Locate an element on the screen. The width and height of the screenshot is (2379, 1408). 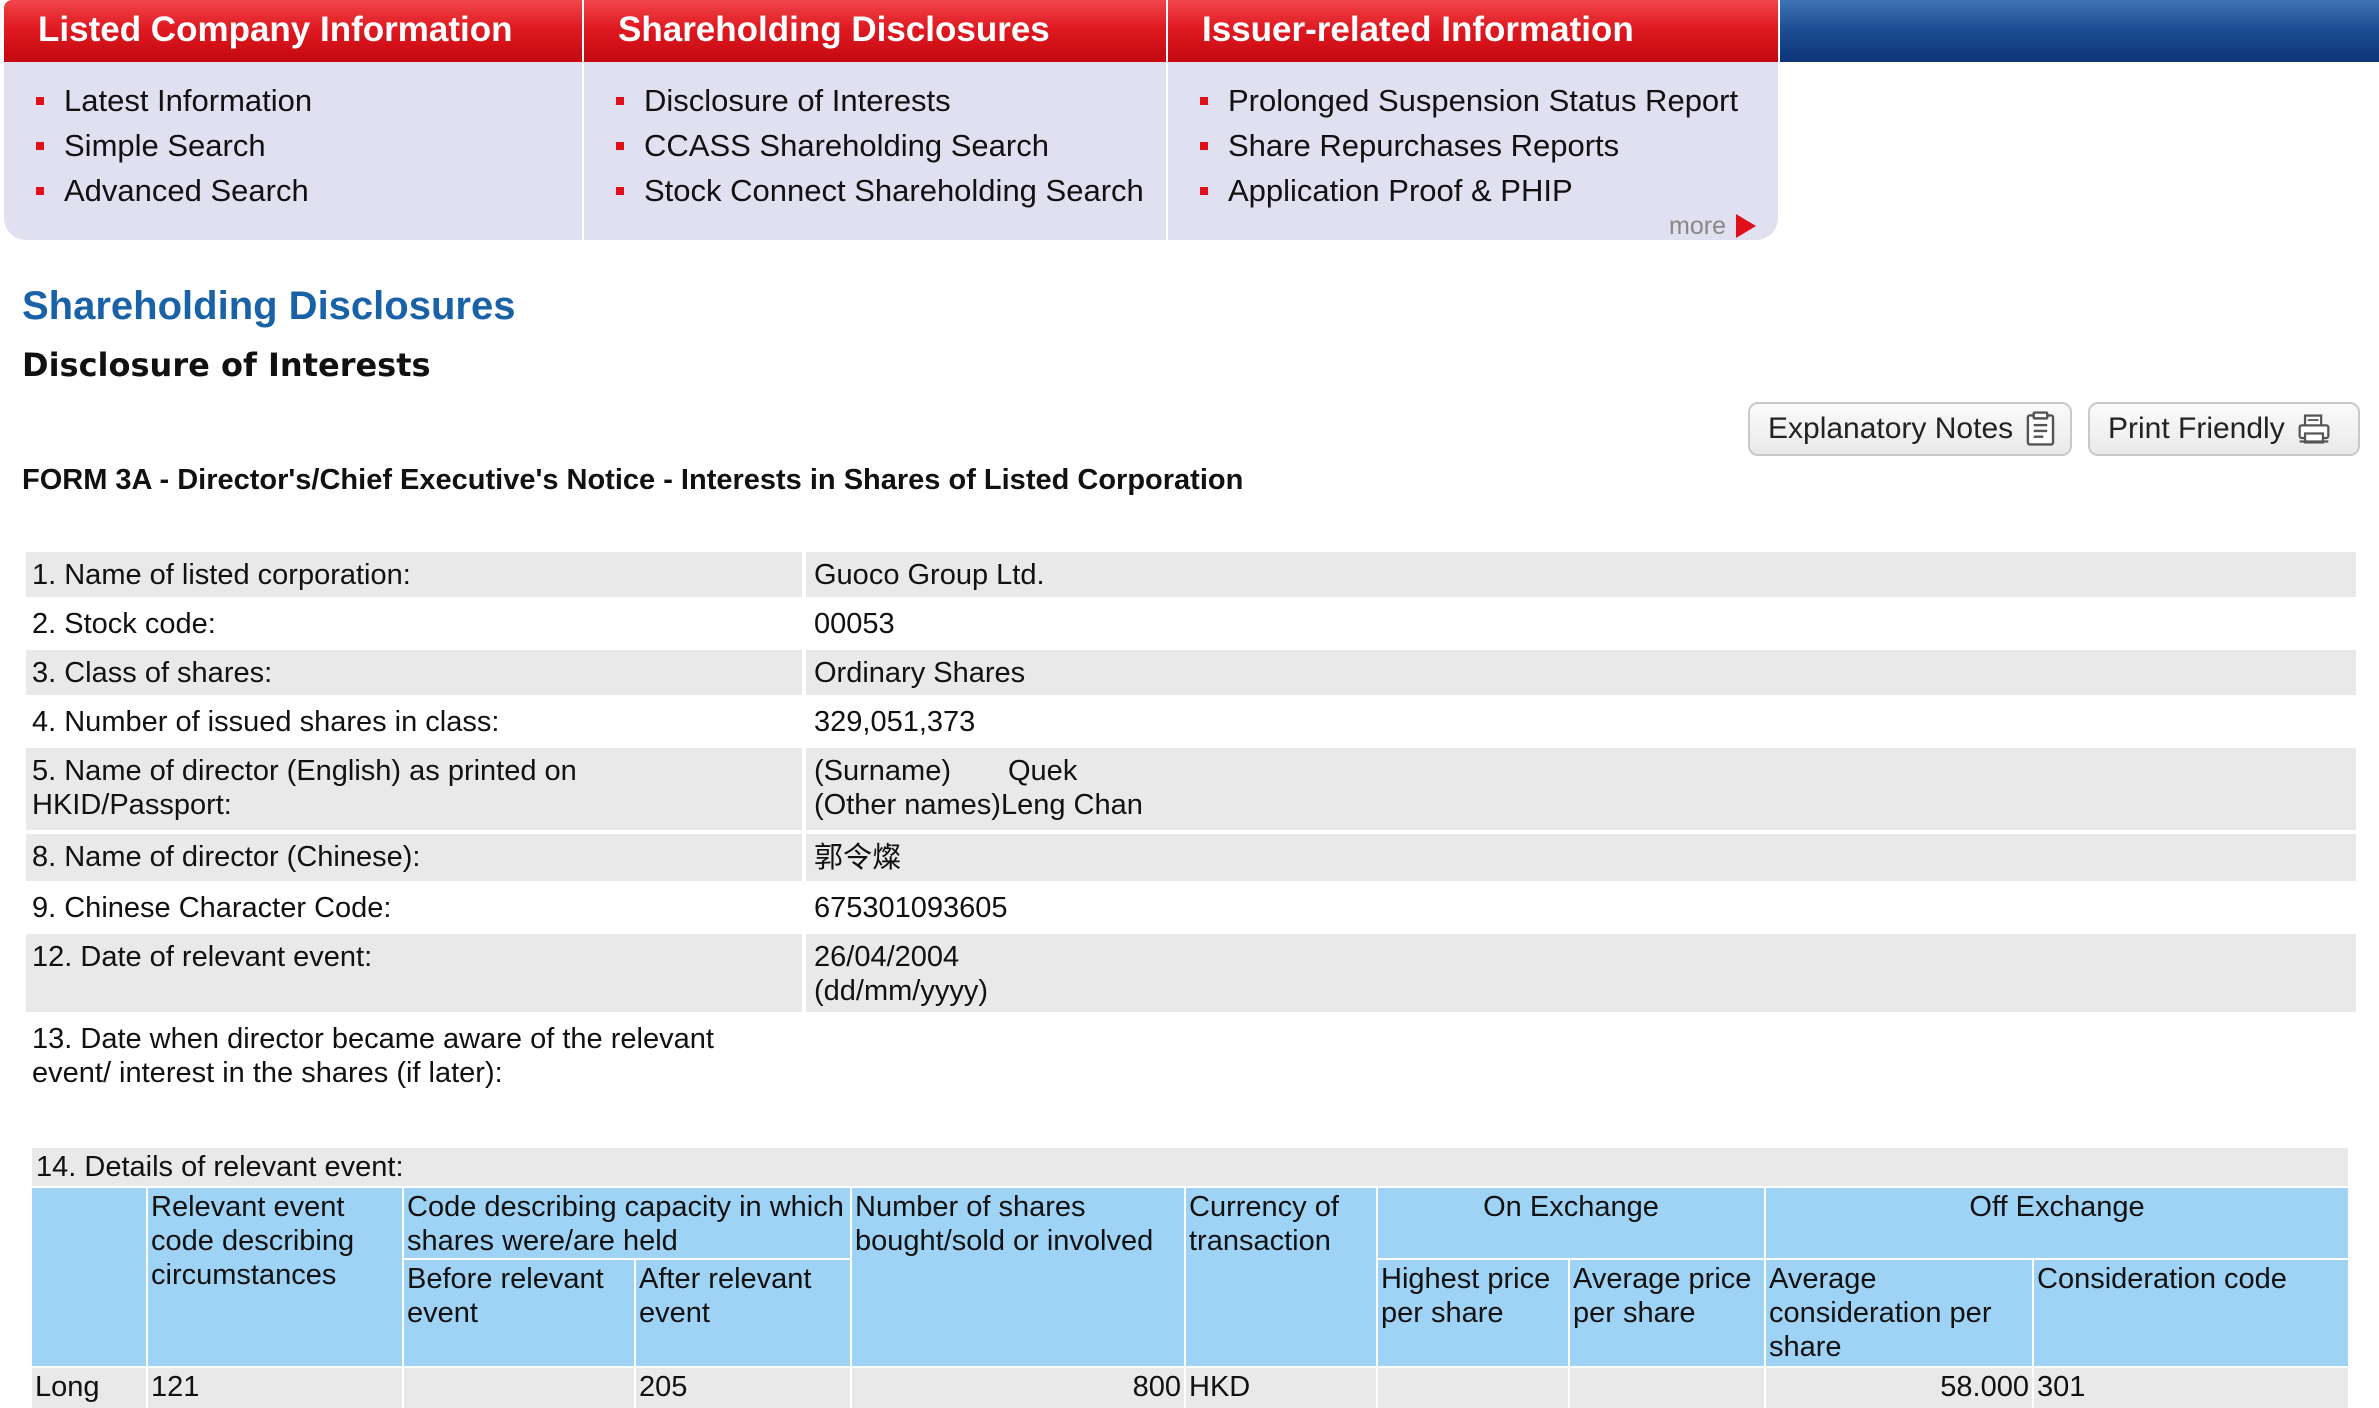
menu-item-share-repurchases: Share Repurchases Reports is located at coordinates (1489, 145).